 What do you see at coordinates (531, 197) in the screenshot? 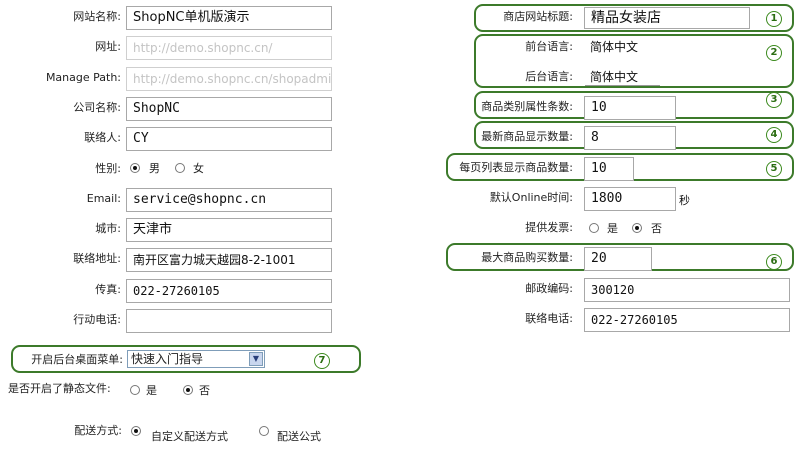
I see `online-time-label: 默认Online时间:` at bounding box center [531, 197].